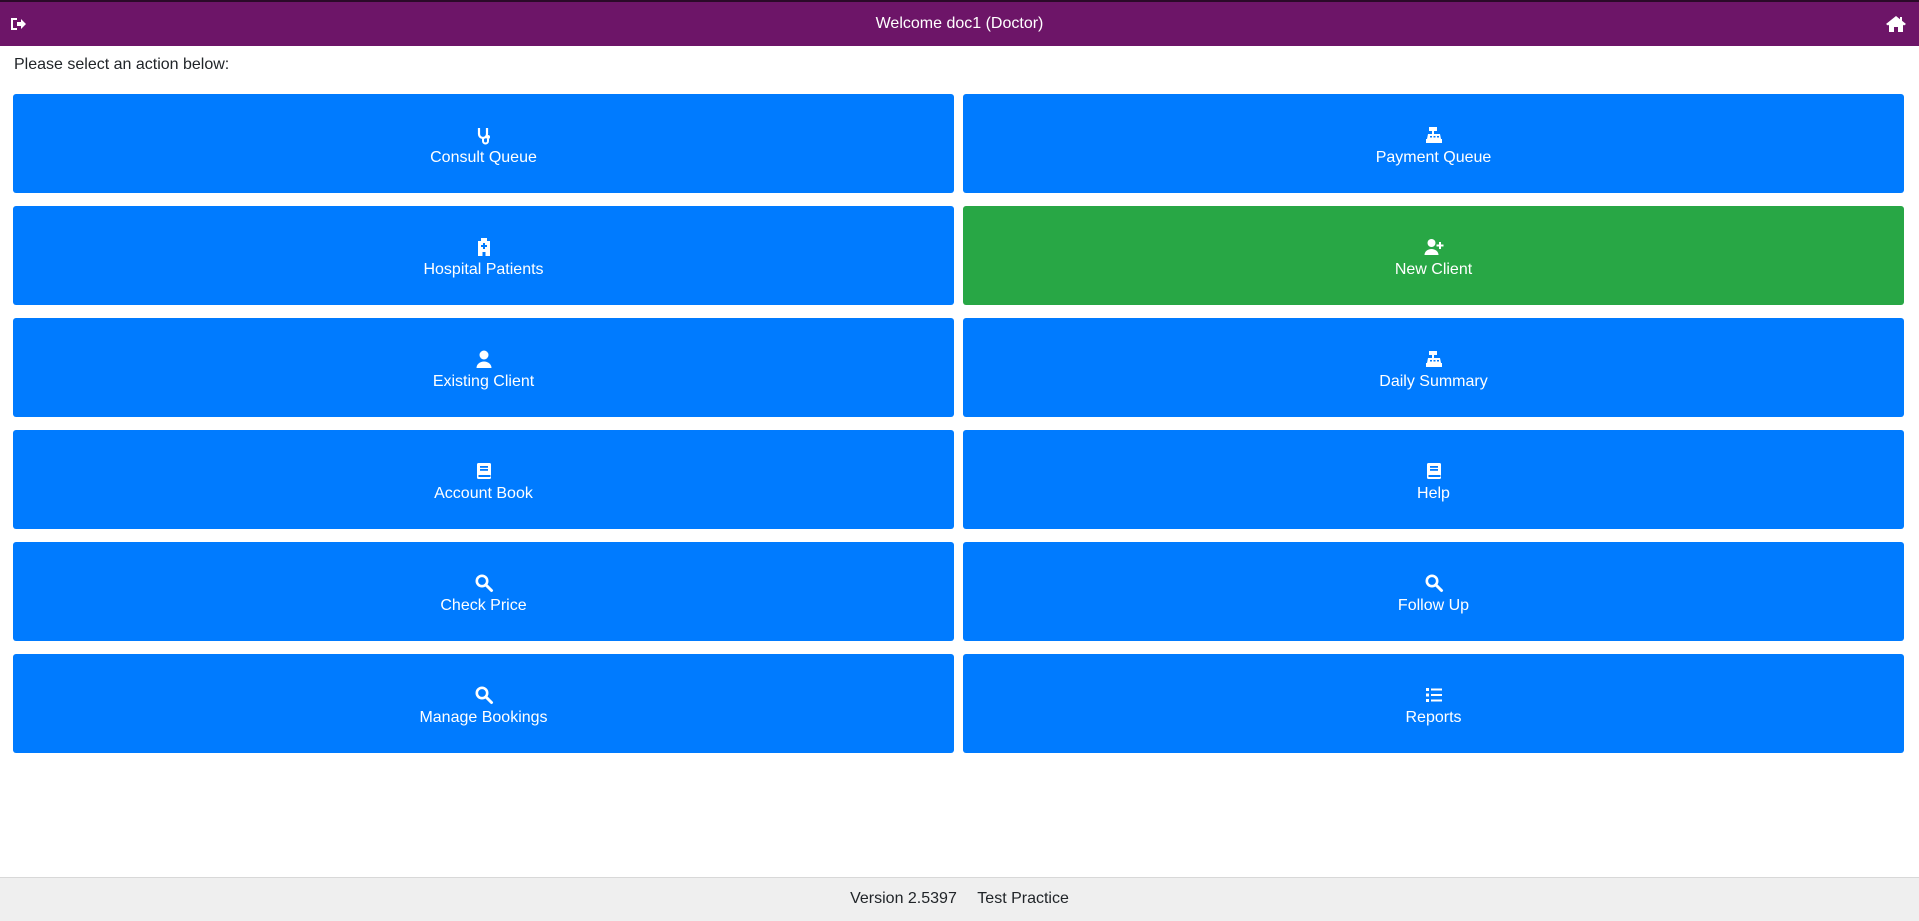 The height and width of the screenshot is (921, 1919). I want to click on help-label: Help, so click(1433, 493).